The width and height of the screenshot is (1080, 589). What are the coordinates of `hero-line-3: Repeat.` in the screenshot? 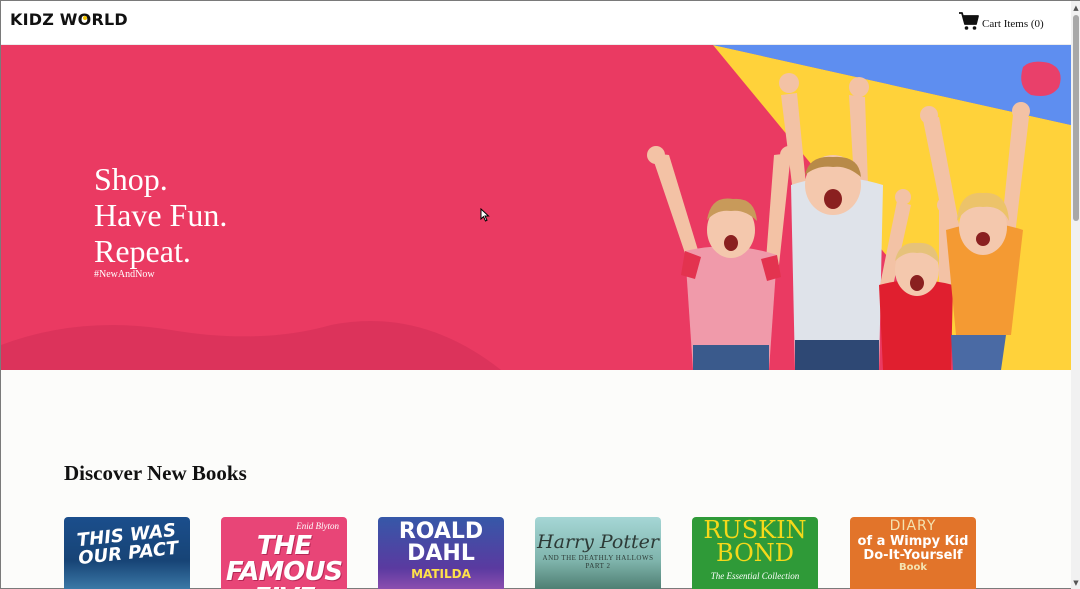 It's located at (142, 251).